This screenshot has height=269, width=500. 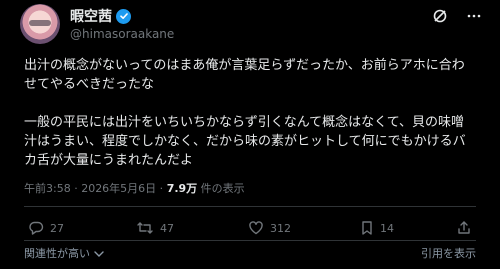 I want to click on view-count: 7.9万, so click(x=182, y=188).